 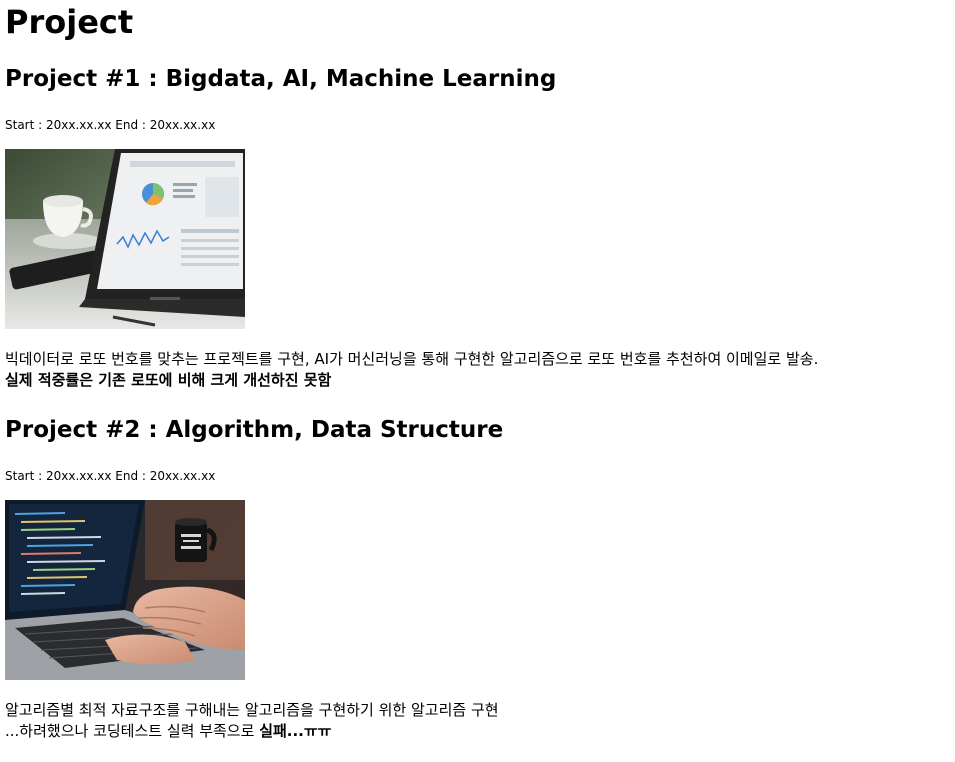 I want to click on project-2-heading: Project #2 : Algorithm, Data Structure, so click(x=254, y=430).